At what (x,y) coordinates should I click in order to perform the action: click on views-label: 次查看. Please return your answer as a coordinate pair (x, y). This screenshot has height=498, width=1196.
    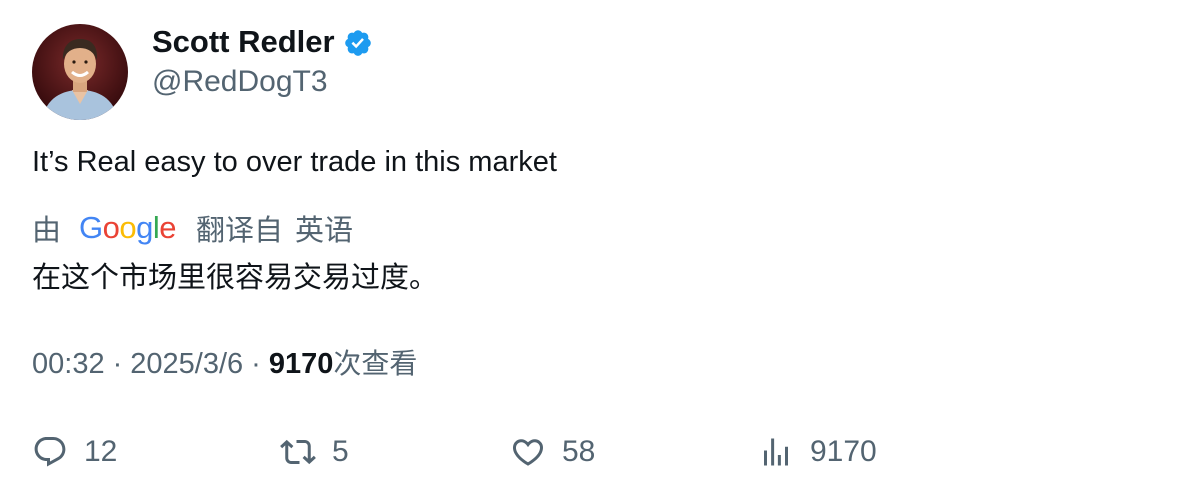
    Looking at the image, I should click on (375, 363).